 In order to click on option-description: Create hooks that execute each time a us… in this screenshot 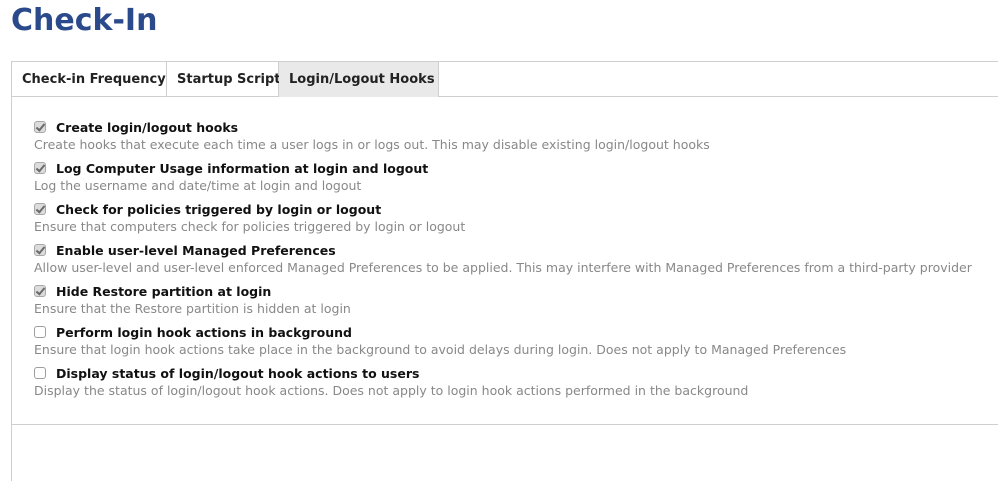, I will do `click(372, 144)`.